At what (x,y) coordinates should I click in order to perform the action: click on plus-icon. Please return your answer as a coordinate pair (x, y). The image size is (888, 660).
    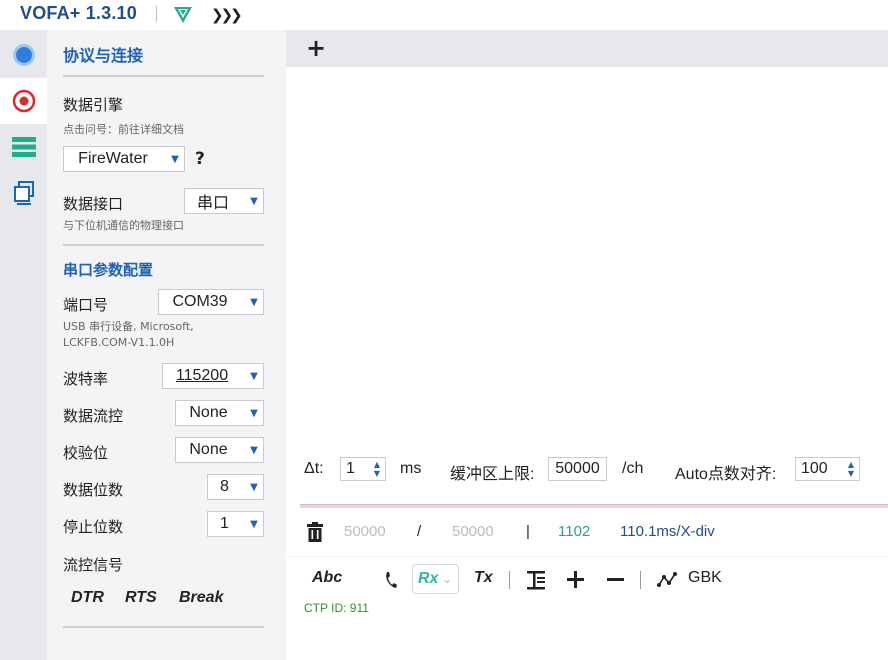
    Looking at the image, I should click on (575, 579).